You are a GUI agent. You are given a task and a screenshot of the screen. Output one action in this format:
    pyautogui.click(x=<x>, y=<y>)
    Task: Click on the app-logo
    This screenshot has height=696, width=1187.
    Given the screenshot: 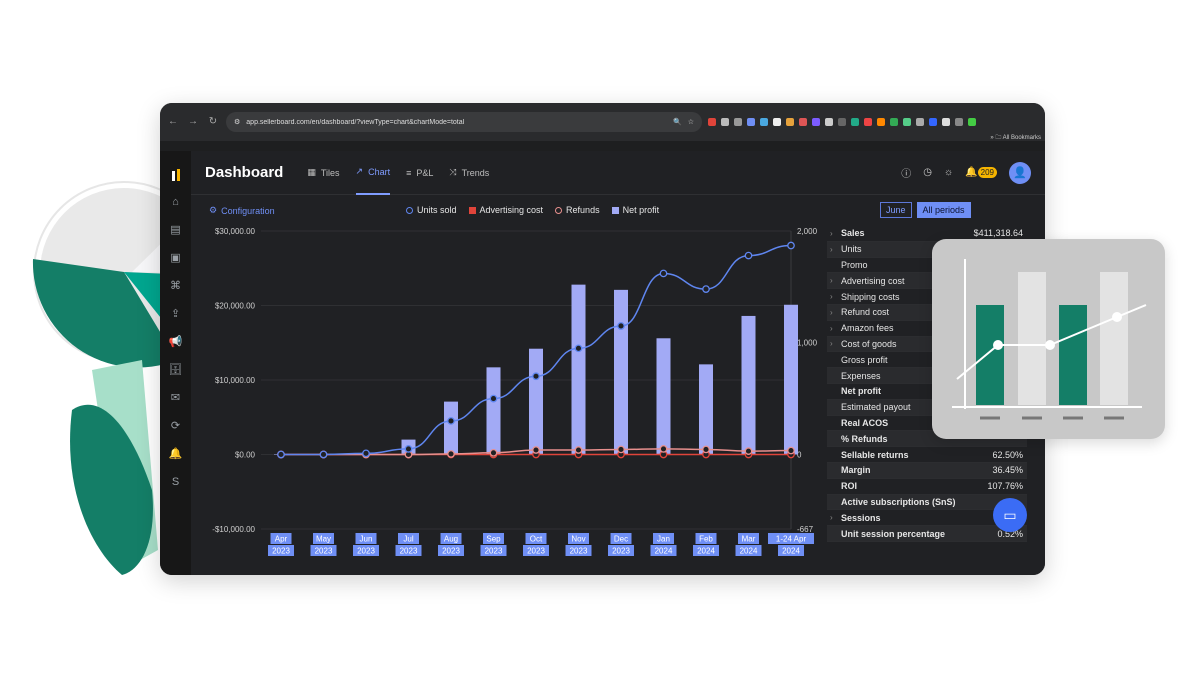 What is the action you would take?
    pyautogui.click(x=175, y=175)
    